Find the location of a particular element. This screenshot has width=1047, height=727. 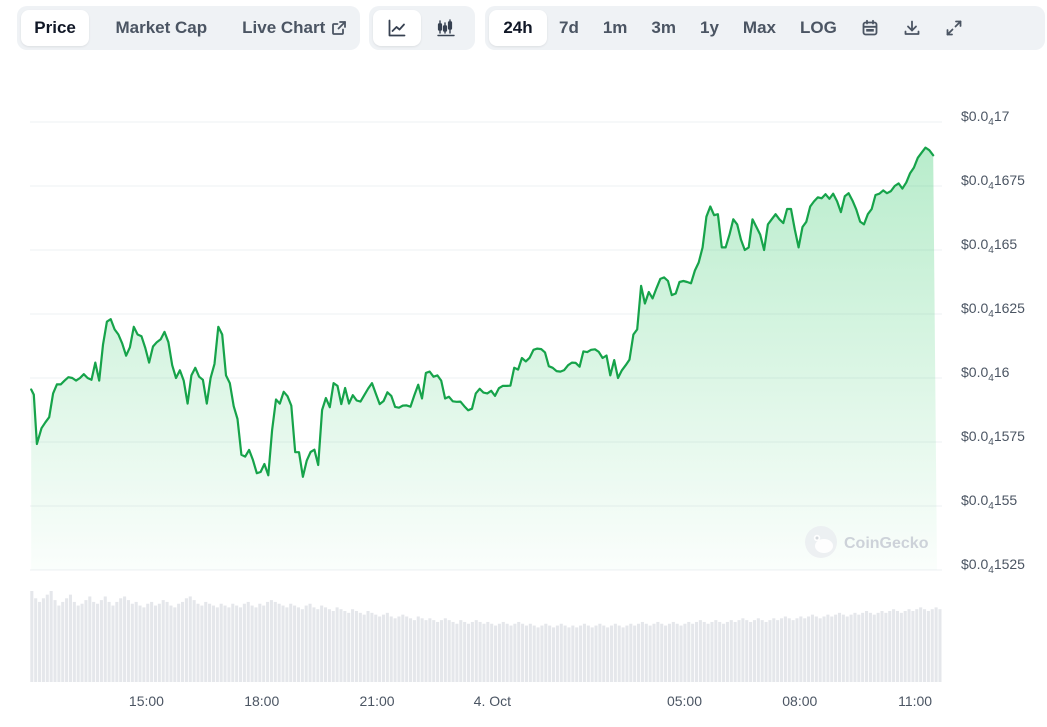

gecko-logo-icon is located at coordinates (821, 542).